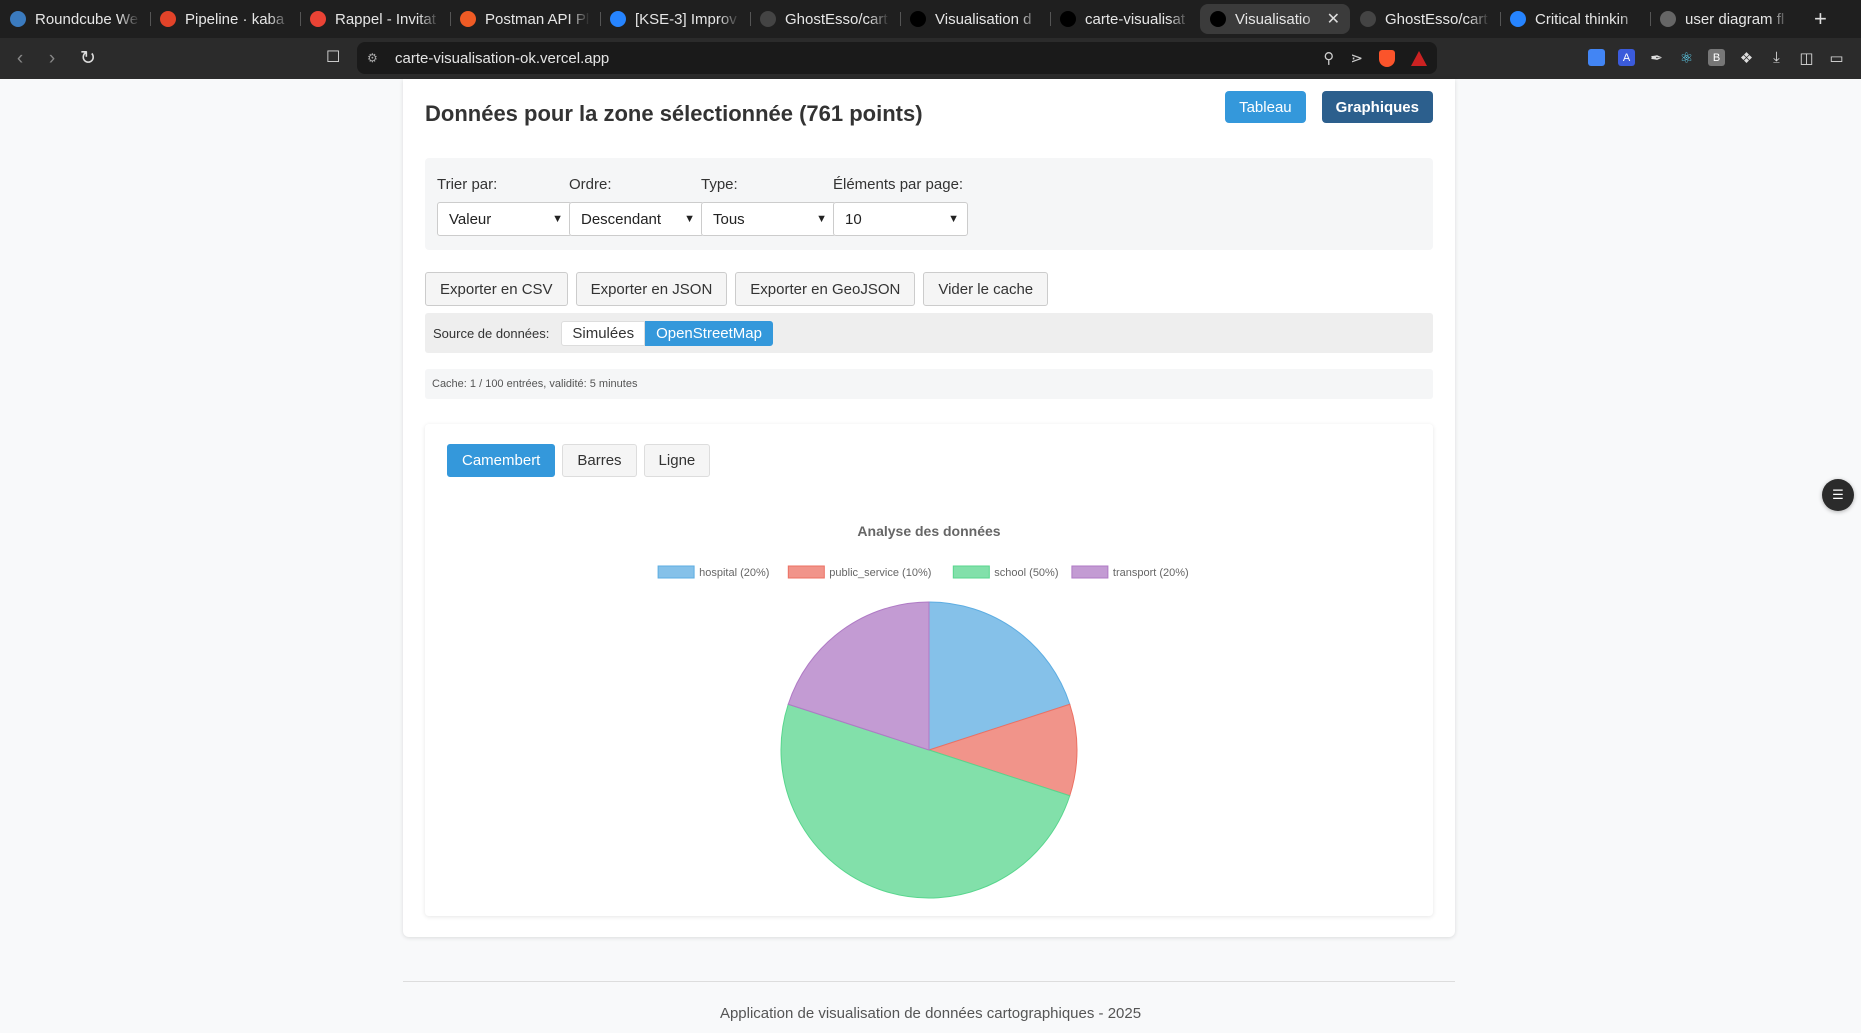  What do you see at coordinates (496, 289) in the screenshot?
I see `export-csv-button: Exporter en CSV` at bounding box center [496, 289].